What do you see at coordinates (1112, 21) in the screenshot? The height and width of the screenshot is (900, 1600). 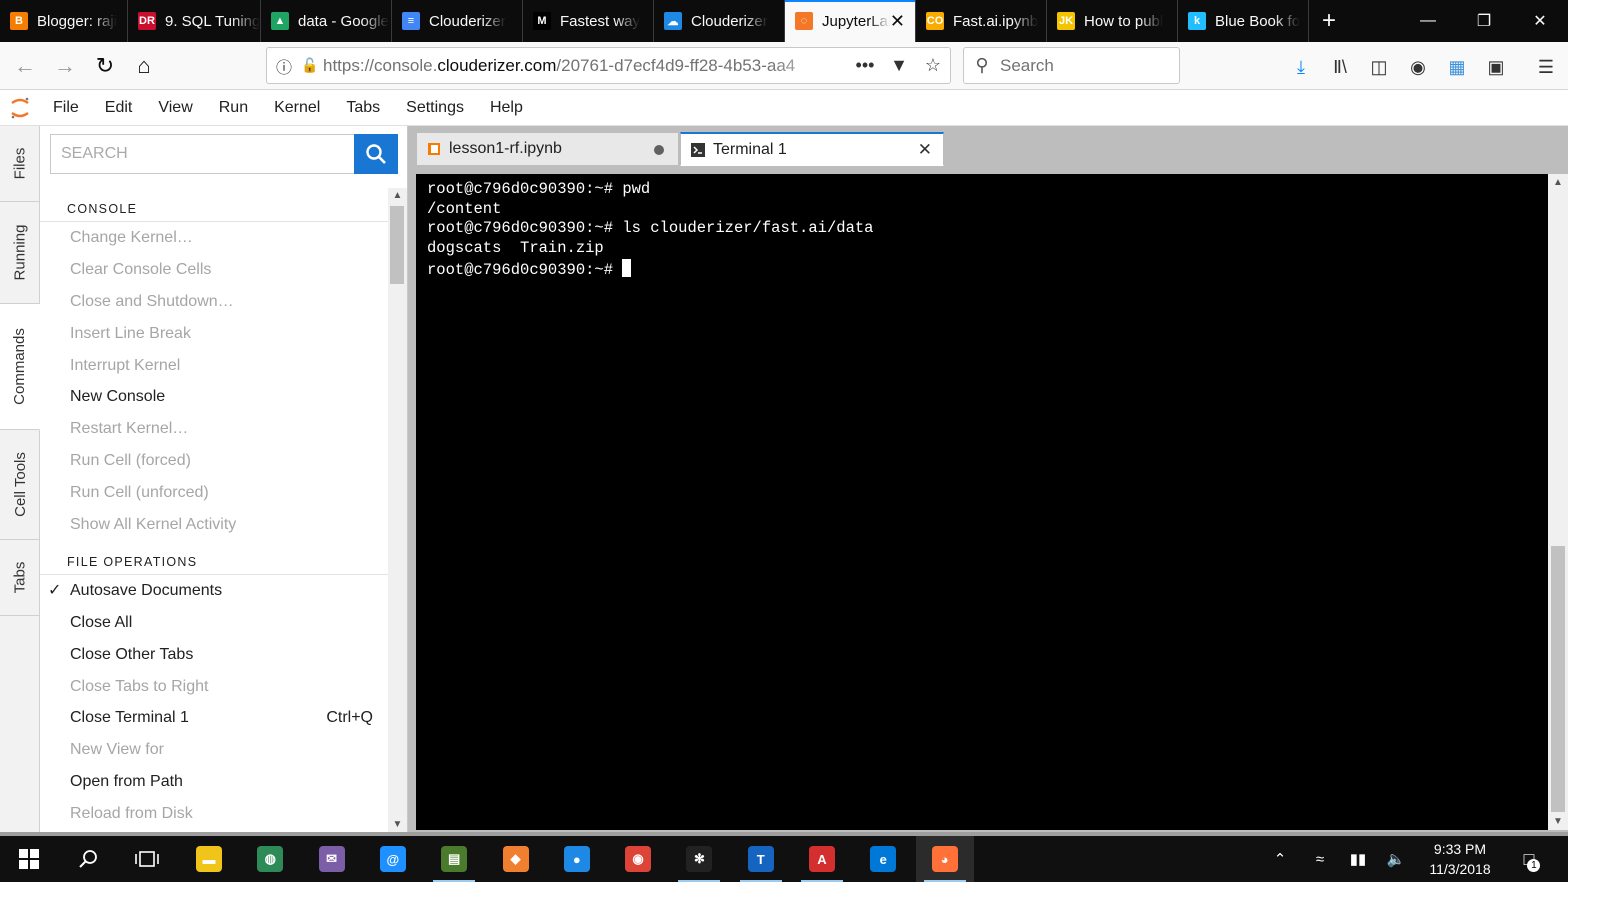 I see `browser-tab: JK How to publ` at bounding box center [1112, 21].